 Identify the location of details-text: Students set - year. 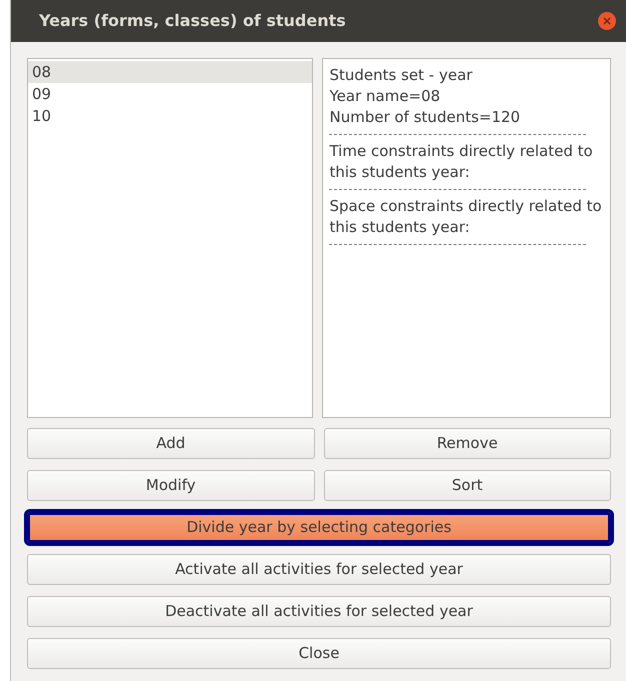
(401, 75).